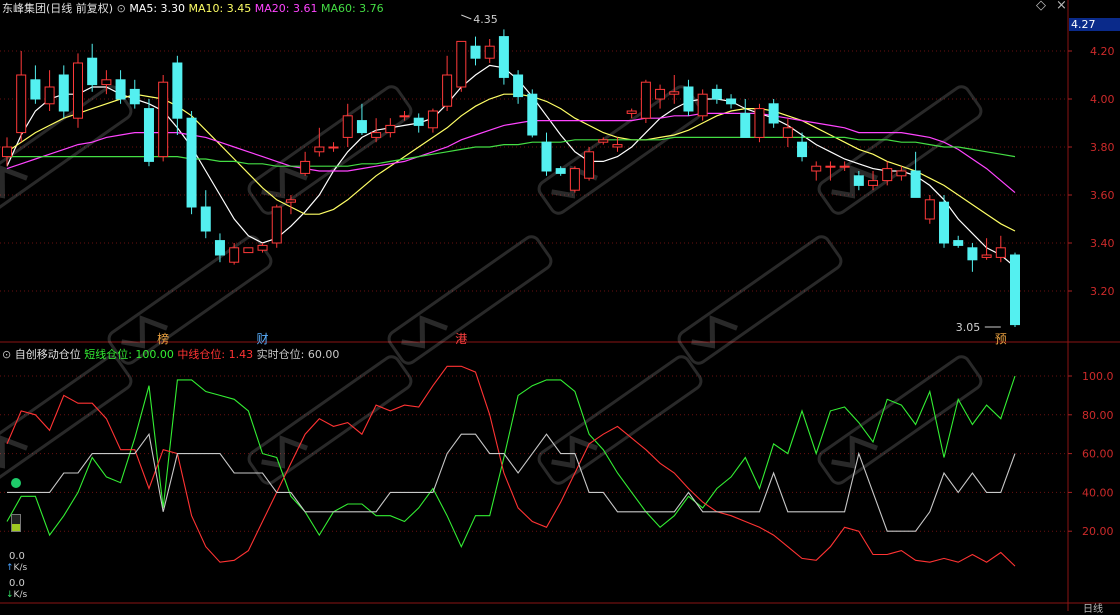  What do you see at coordinates (1093, 609) in the screenshot?
I see `period-label: 日线` at bounding box center [1093, 609].